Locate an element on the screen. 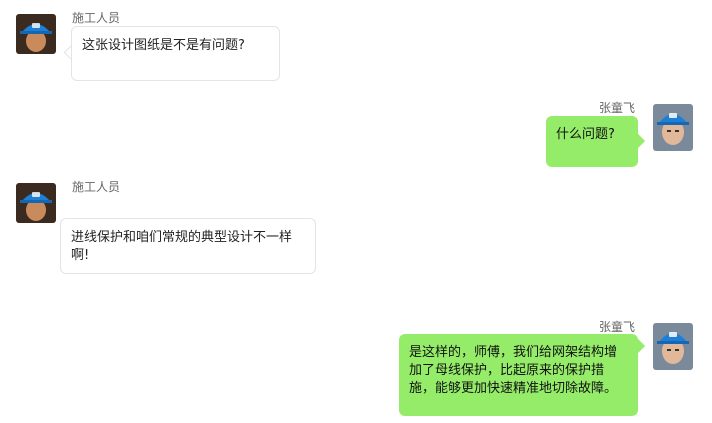 Image resolution: width=712 pixels, height=423 pixels. message-bubble: 什么问题? is located at coordinates (592, 141).